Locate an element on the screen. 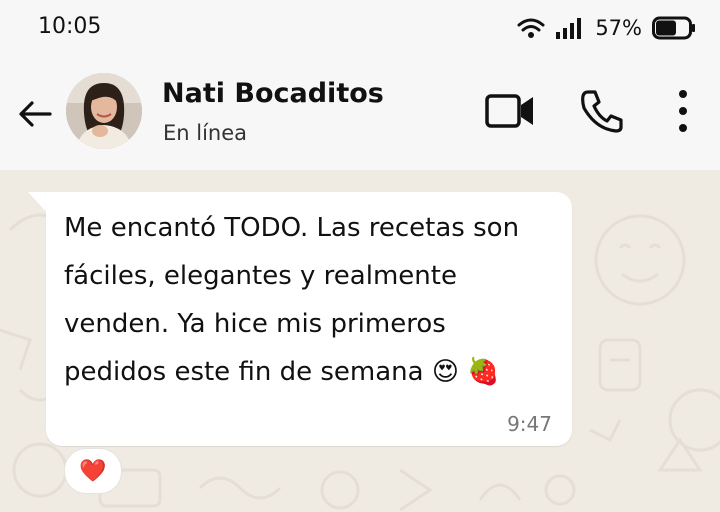  contact-status: En línea is located at coordinates (205, 133).